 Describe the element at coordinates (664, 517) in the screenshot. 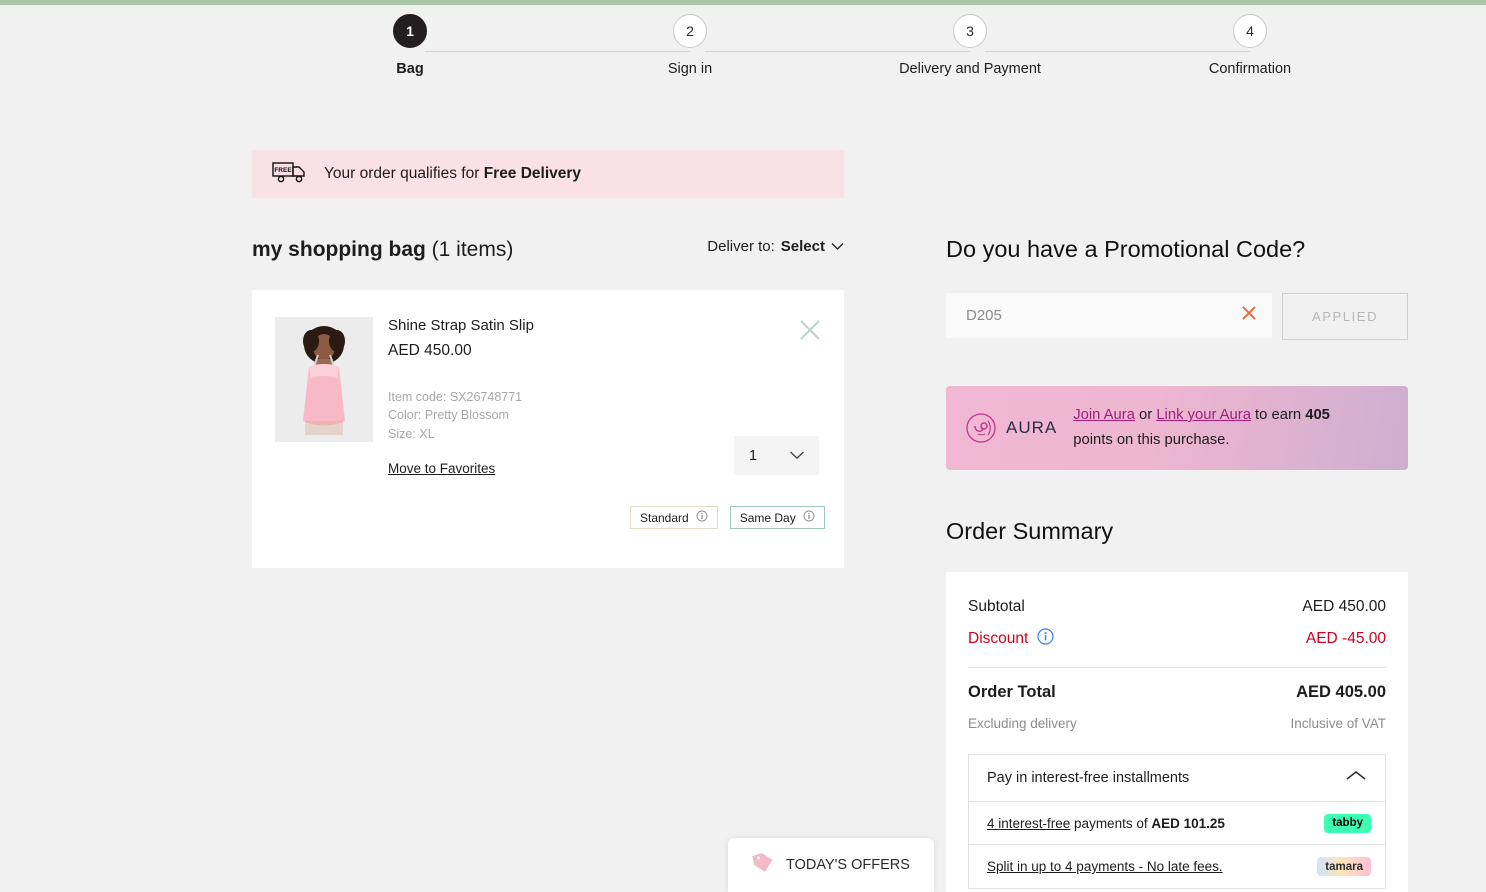

I see `delivery-option-standard-label: Standard` at that location.